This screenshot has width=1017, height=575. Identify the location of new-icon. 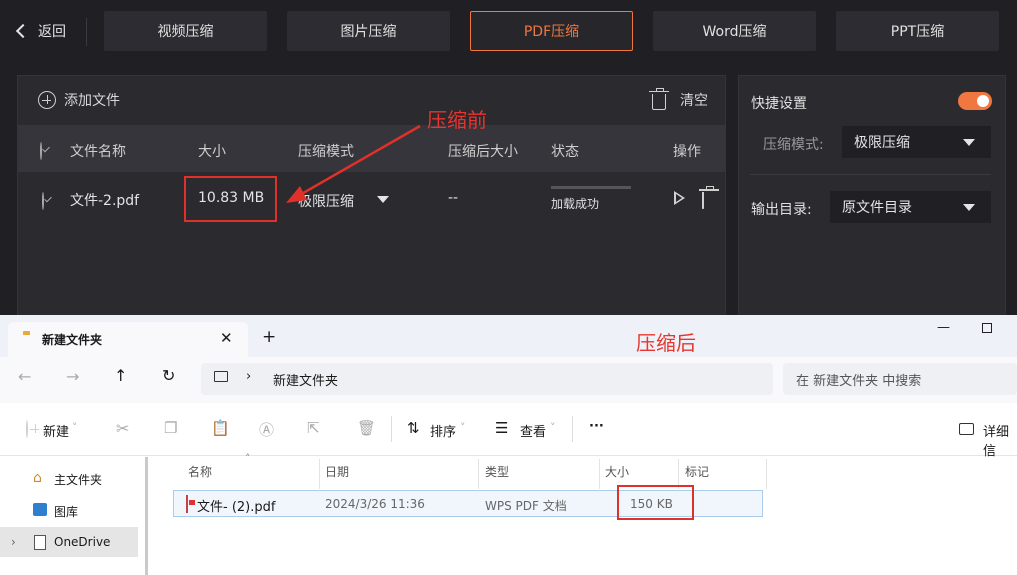
(27, 429).